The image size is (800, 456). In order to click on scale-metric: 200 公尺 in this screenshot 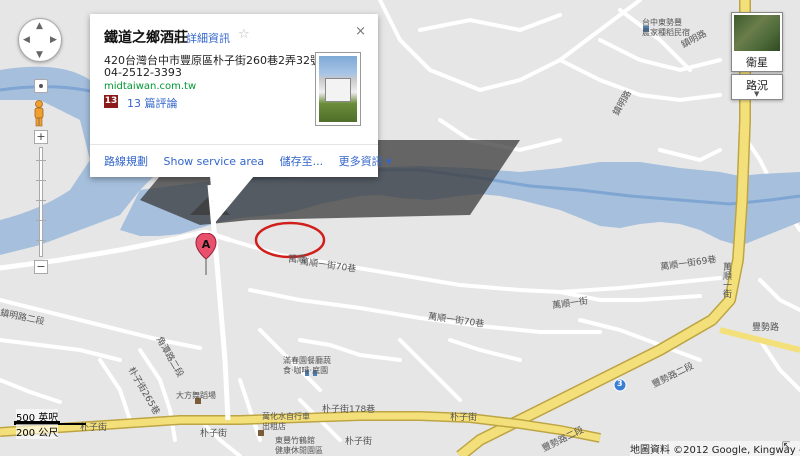, I will do `click(37, 431)`.